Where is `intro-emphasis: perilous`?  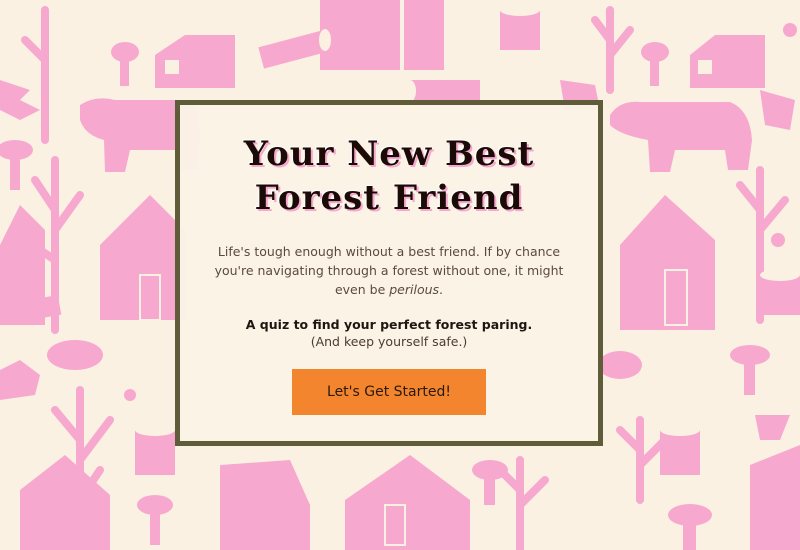
intro-emphasis: perilous is located at coordinates (414, 289).